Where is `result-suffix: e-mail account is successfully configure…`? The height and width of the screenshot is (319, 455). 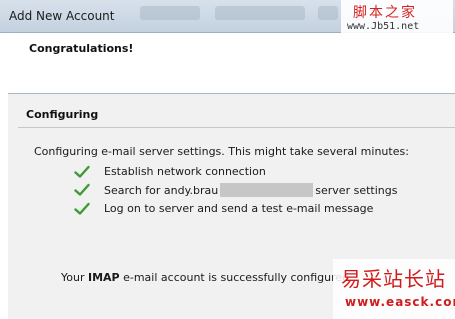 result-suffix: e-mail account is successfully configure… is located at coordinates (236, 277).